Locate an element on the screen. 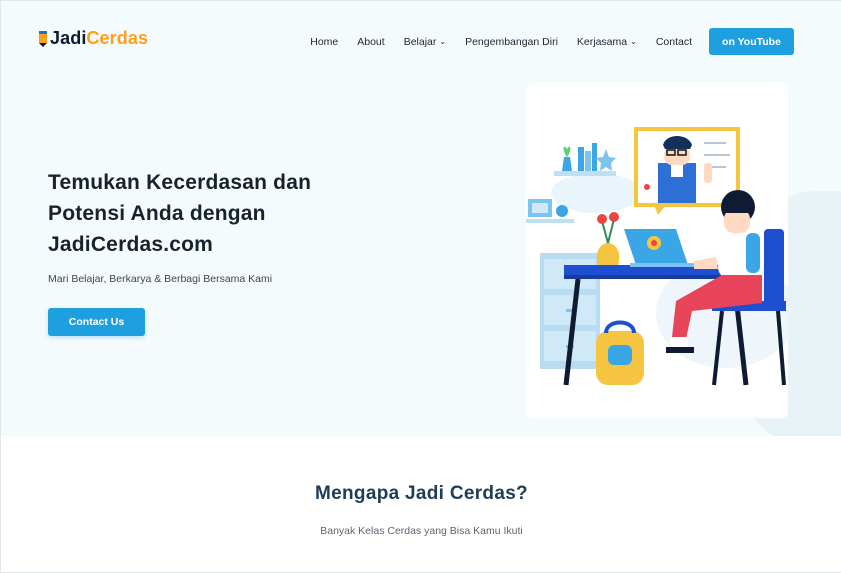 The width and height of the screenshot is (841, 573). pencil-icon is located at coordinates (43, 38).